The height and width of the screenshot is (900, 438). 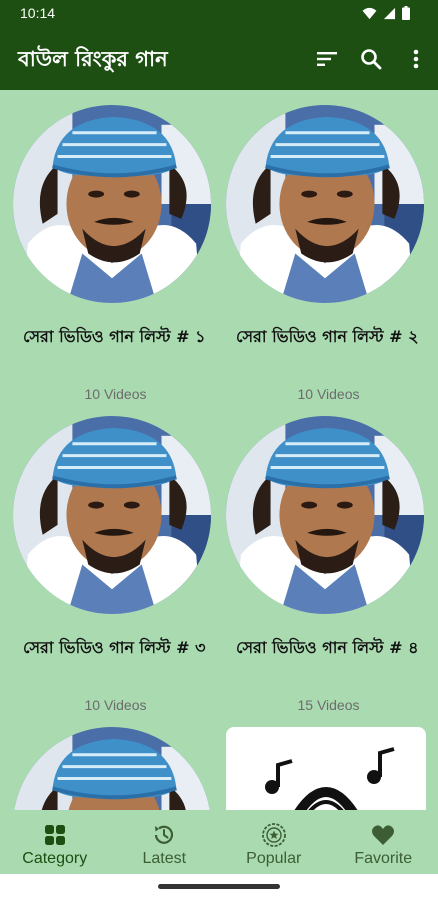 I want to click on playlist-title: সেরা ভিডিও গান লিস্ট # ২, so click(x=327, y=336).